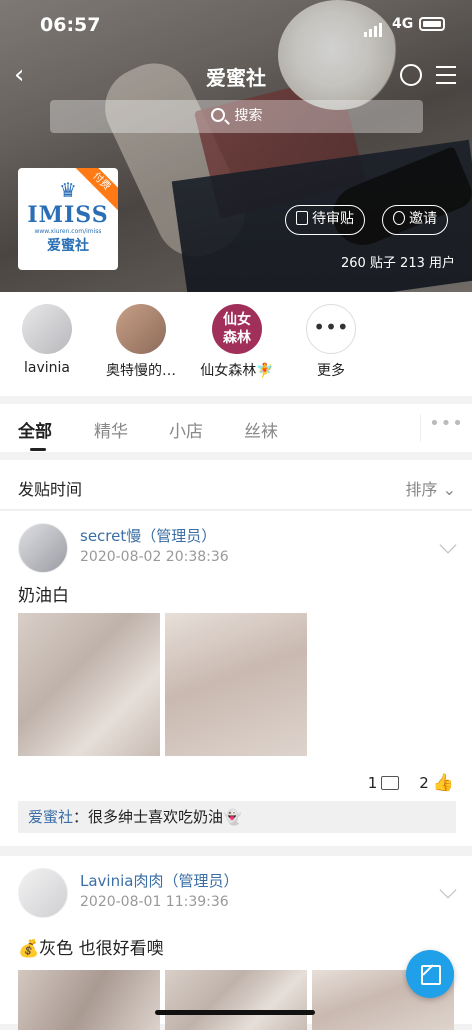  Describe the element at coordinates (331, 329) in the screenshot. I see `more-icon: •••` at that location.